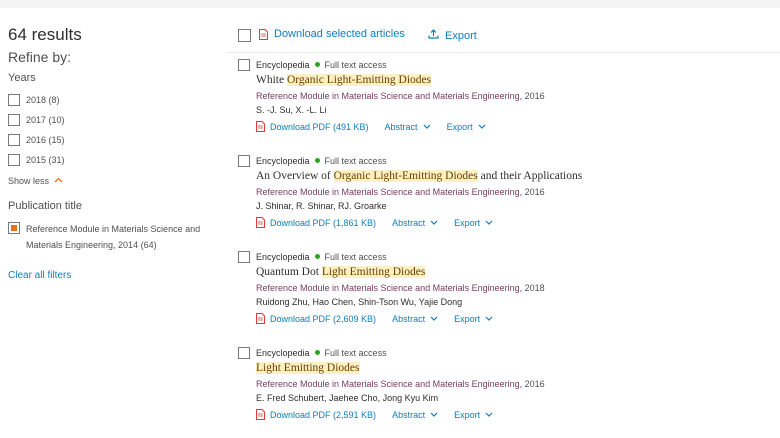 This screenshot has width=780, height=438. I want to click on download-pdf-label: Download PDF (2,591 KB), so click(323, 414).